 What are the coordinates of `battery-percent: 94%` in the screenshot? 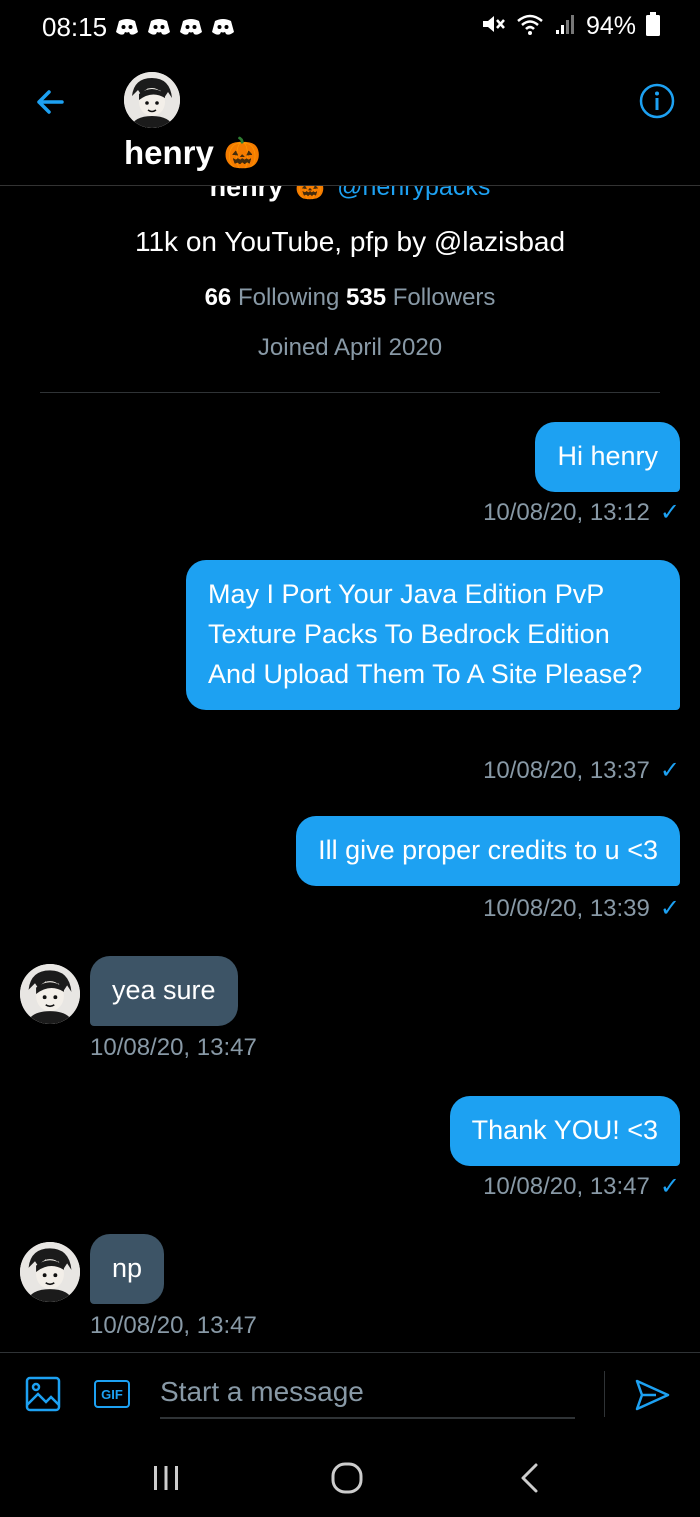 It's located at (610, 26).